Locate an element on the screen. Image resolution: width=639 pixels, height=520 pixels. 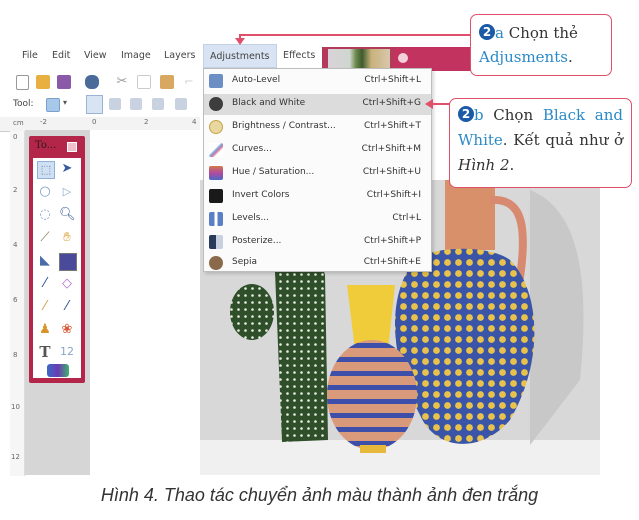
arrow-left-icon is located at coordinates (429, 104).